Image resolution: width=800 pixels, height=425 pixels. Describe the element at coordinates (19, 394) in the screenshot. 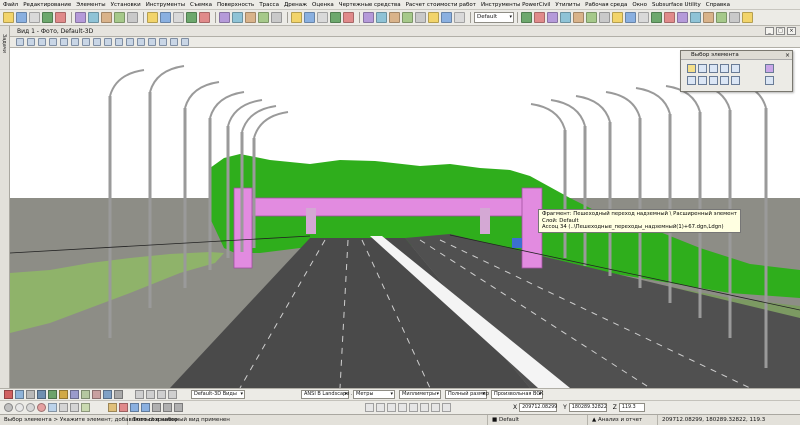

I see `accudraw-icon` at that location.